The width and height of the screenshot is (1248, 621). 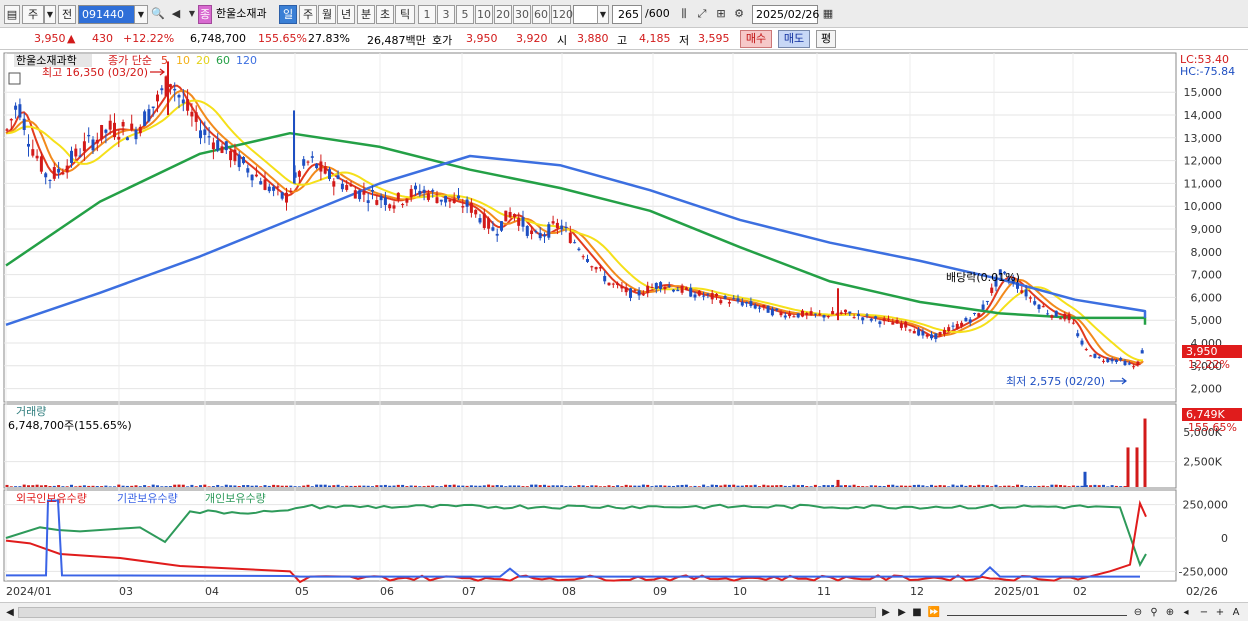 What do you see at coordinates (721, 14) in the screenshot?
I see `grid-icon: ⊞` at bounding box center [721, 14].